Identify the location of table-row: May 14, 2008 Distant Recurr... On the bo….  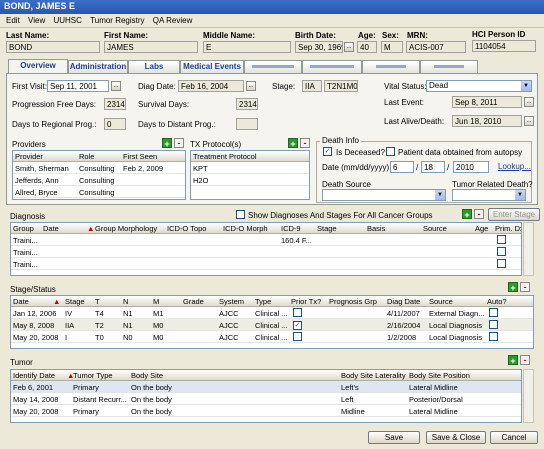
(266, 399).